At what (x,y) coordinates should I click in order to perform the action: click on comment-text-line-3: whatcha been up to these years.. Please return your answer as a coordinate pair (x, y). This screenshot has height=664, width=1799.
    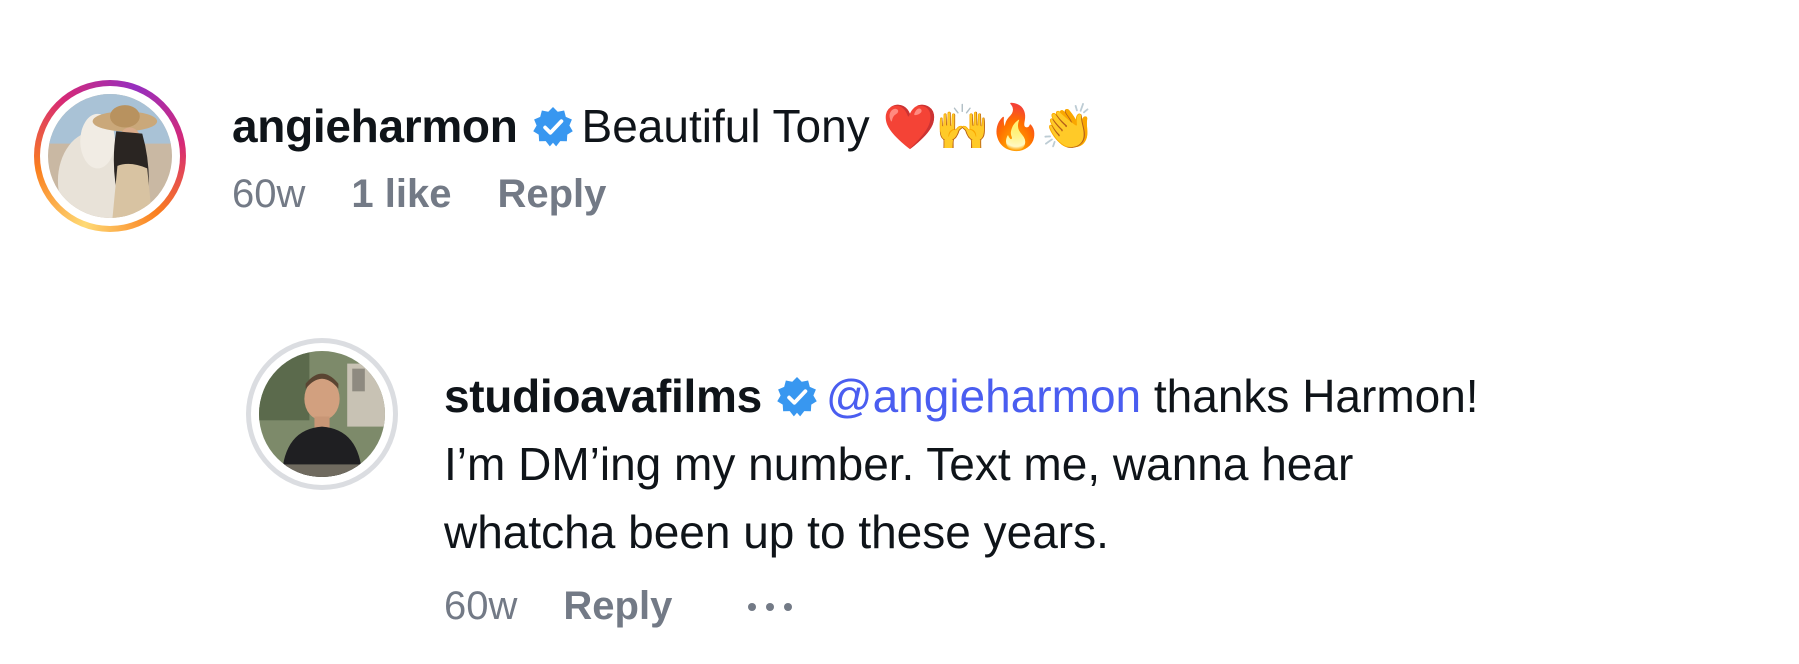
    Looking at the image, I should click on (776, 532).